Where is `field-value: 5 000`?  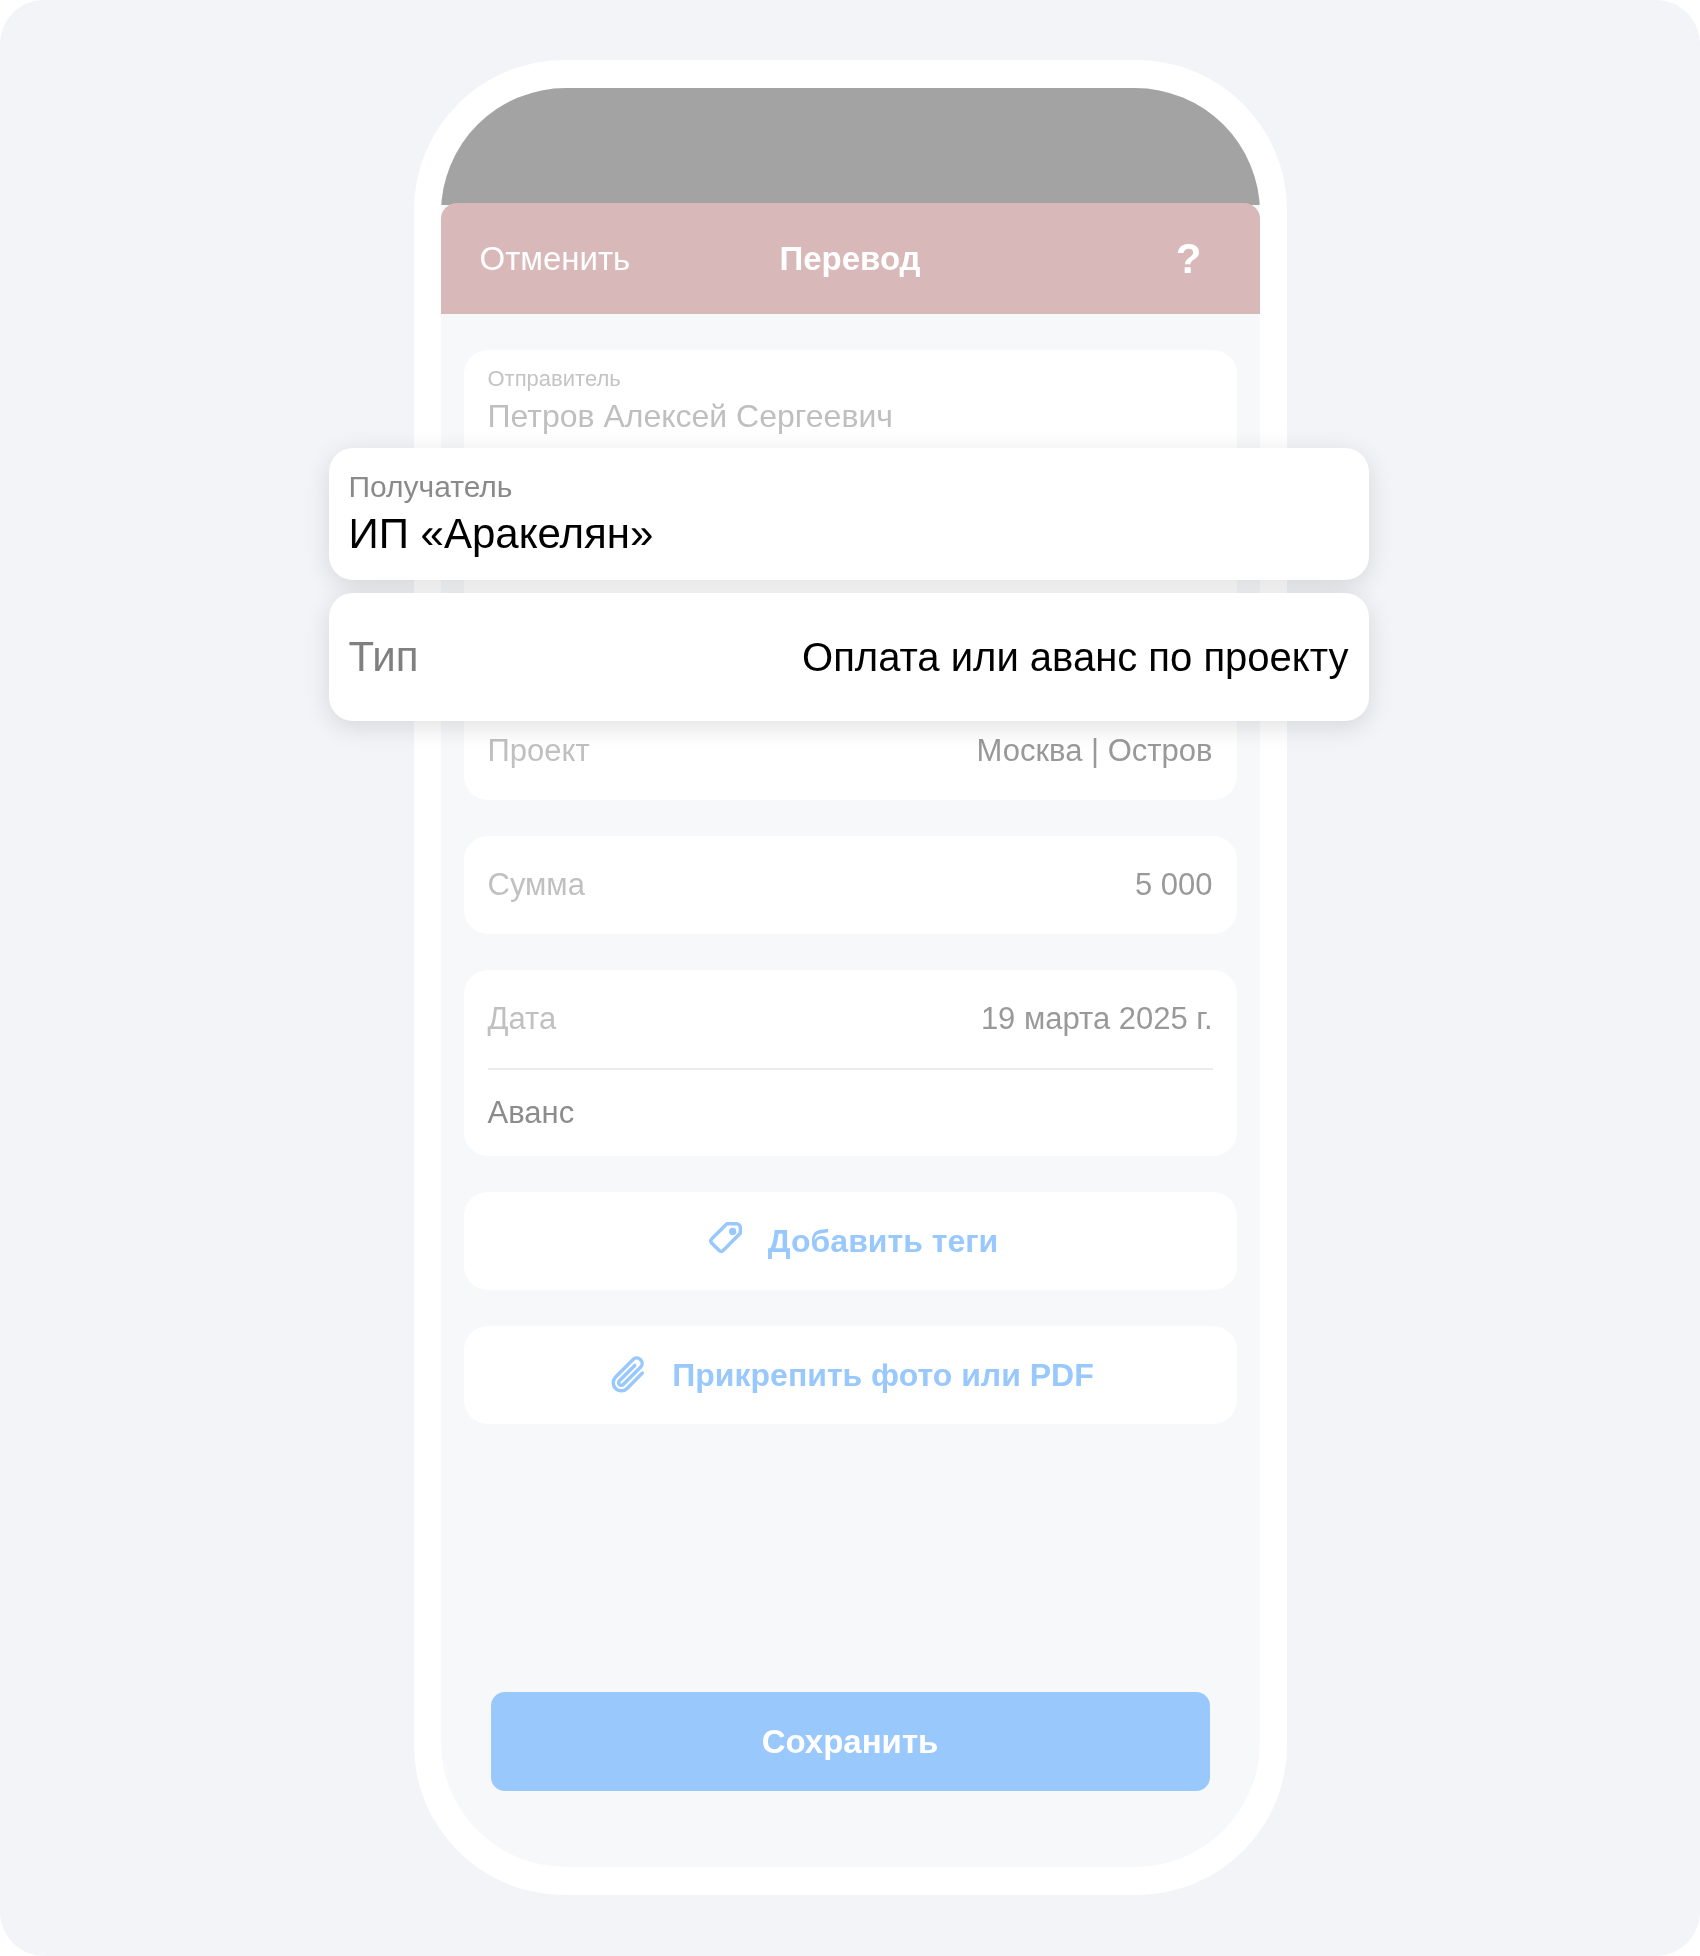 field-value: 5 000 is located at coordinates (1173, 885).